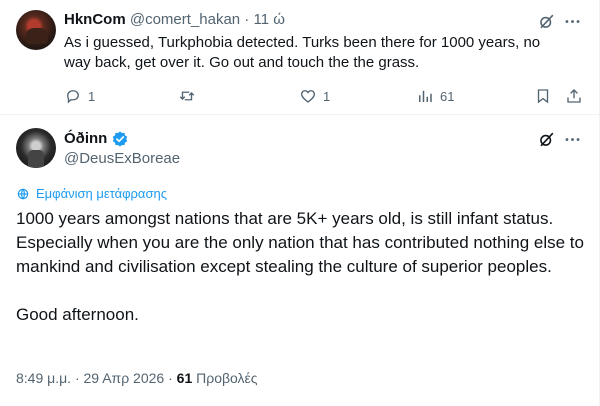 The image size is (600, 406). I want to click on bookmark-button, so click(543, 96).